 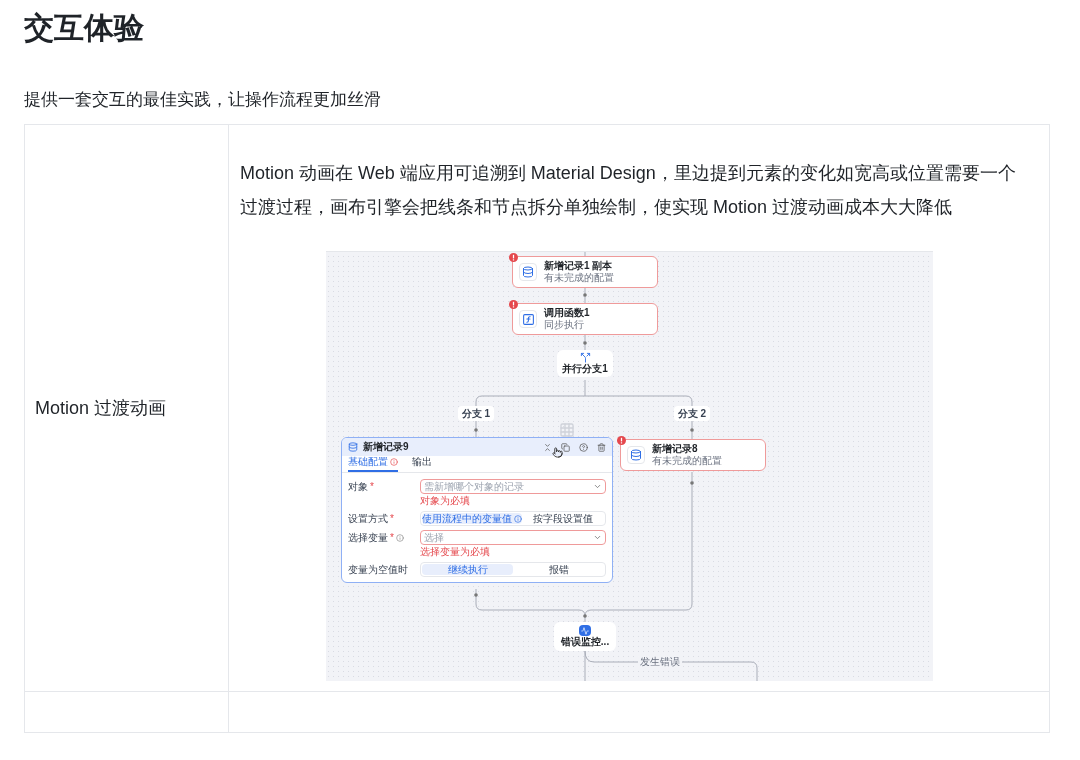 What do you see at coordinates (455, 552) in the screenshot?
I see `error-message: 选择变量为必填` at bounding box center [455, 552].